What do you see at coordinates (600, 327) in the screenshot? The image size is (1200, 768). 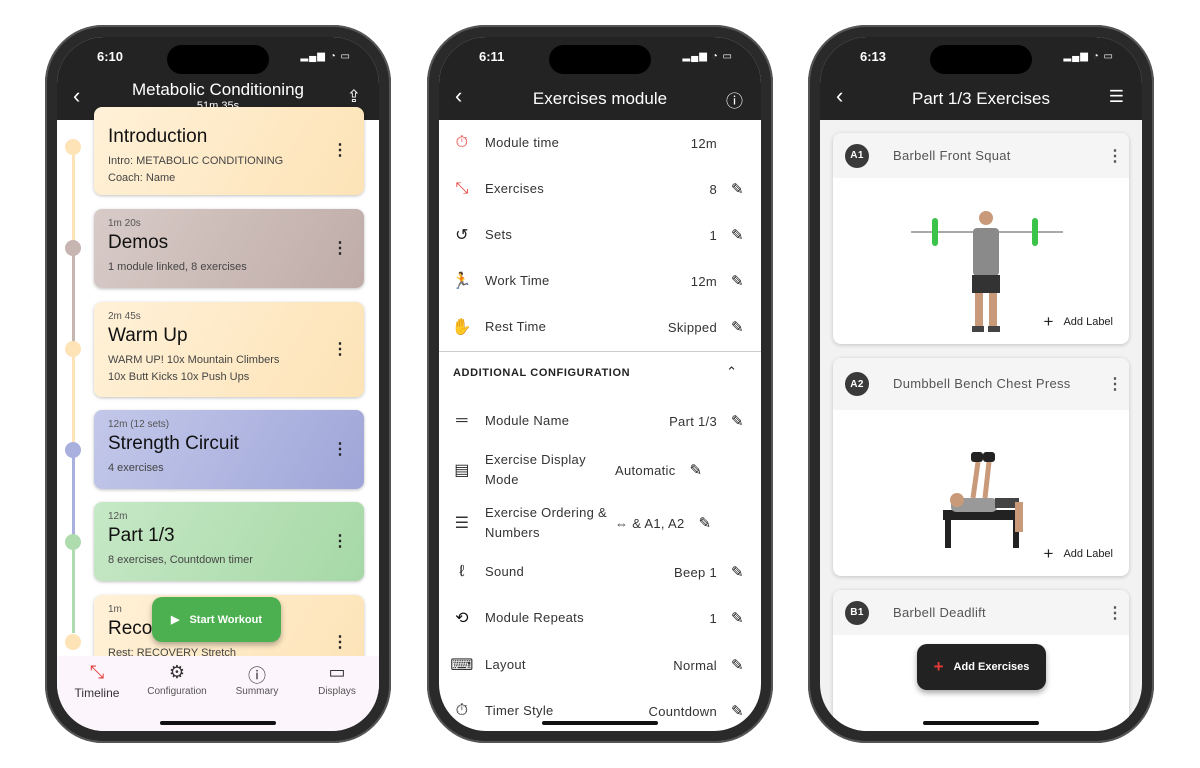 I see `setting-row: ✋ Rest Time Skipped ✎` at bounding box center [600, 327].